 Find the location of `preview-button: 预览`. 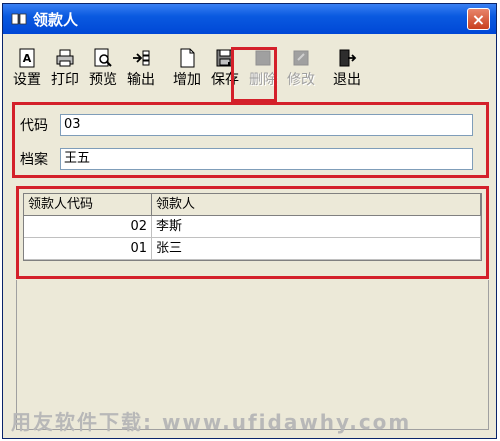

preview-button: 预览 is located at coordinates (103, 69).